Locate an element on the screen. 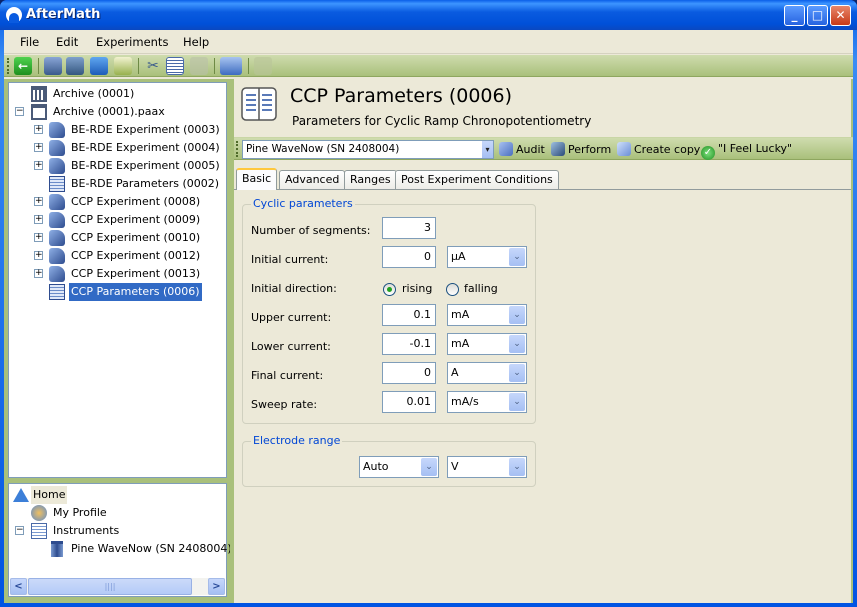 Image resolution: width=857 pixels, height=607 pixels. upper-current-input: 0.1 is located at coordinates (409, 315).